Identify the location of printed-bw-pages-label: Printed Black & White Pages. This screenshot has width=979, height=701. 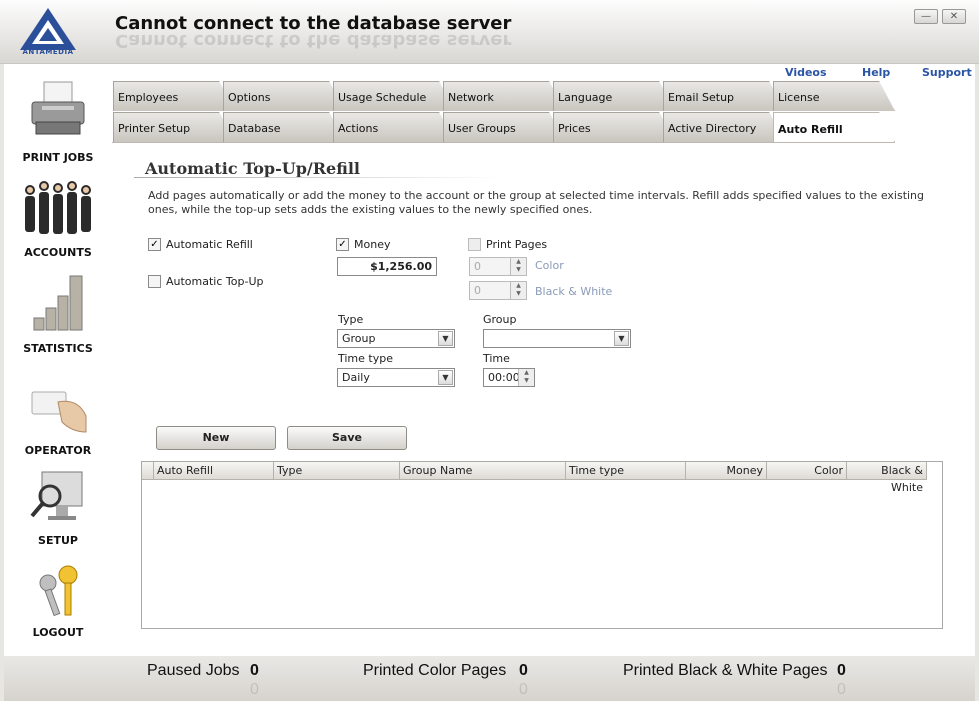
(725, 670).